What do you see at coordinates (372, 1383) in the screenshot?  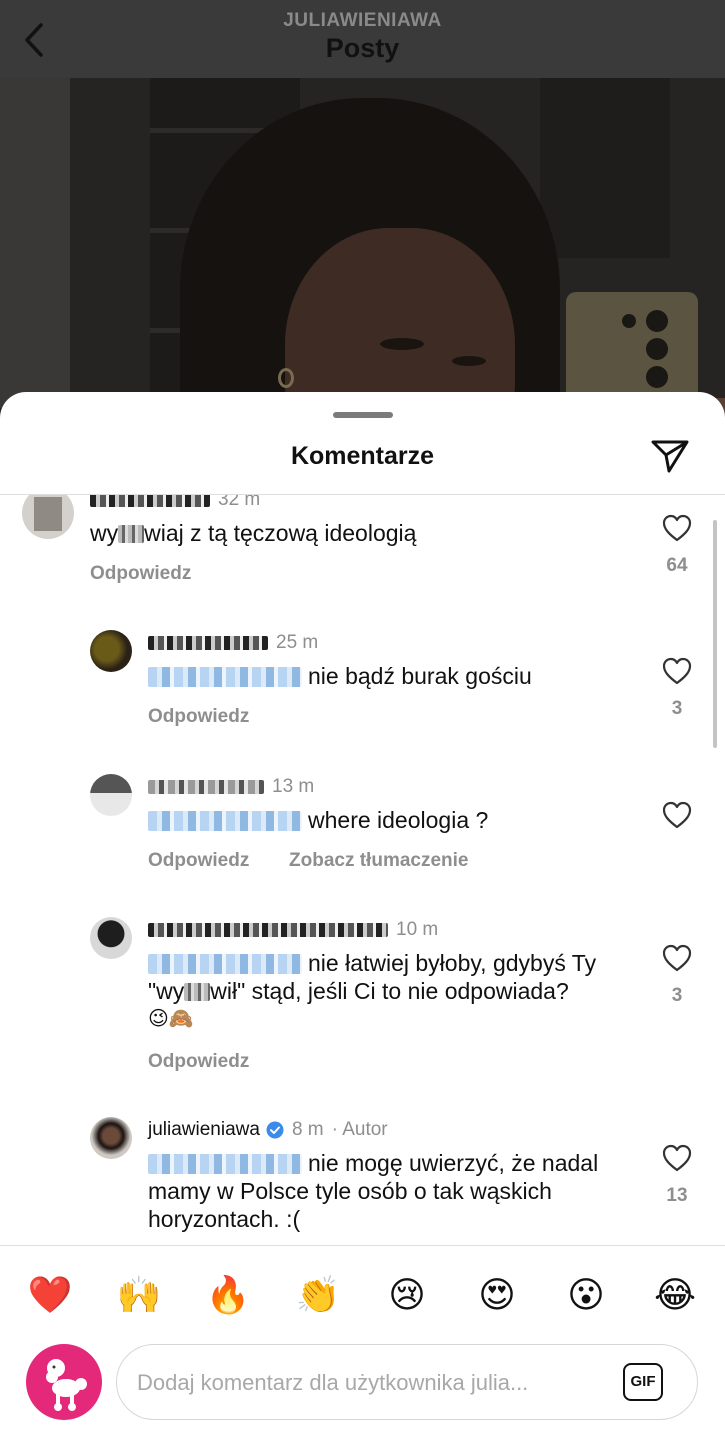 I see `comment-input` at bounding box center [372, 1383].